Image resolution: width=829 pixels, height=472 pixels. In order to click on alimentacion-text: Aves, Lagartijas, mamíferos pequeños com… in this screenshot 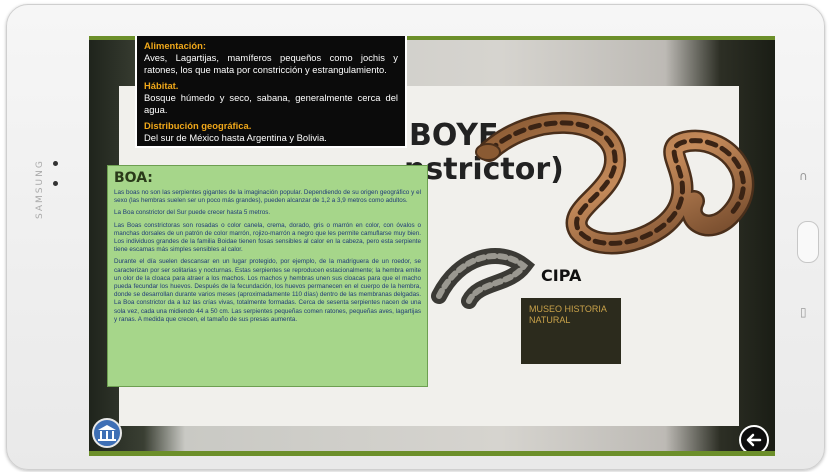, I will do `click(271, 63)`.